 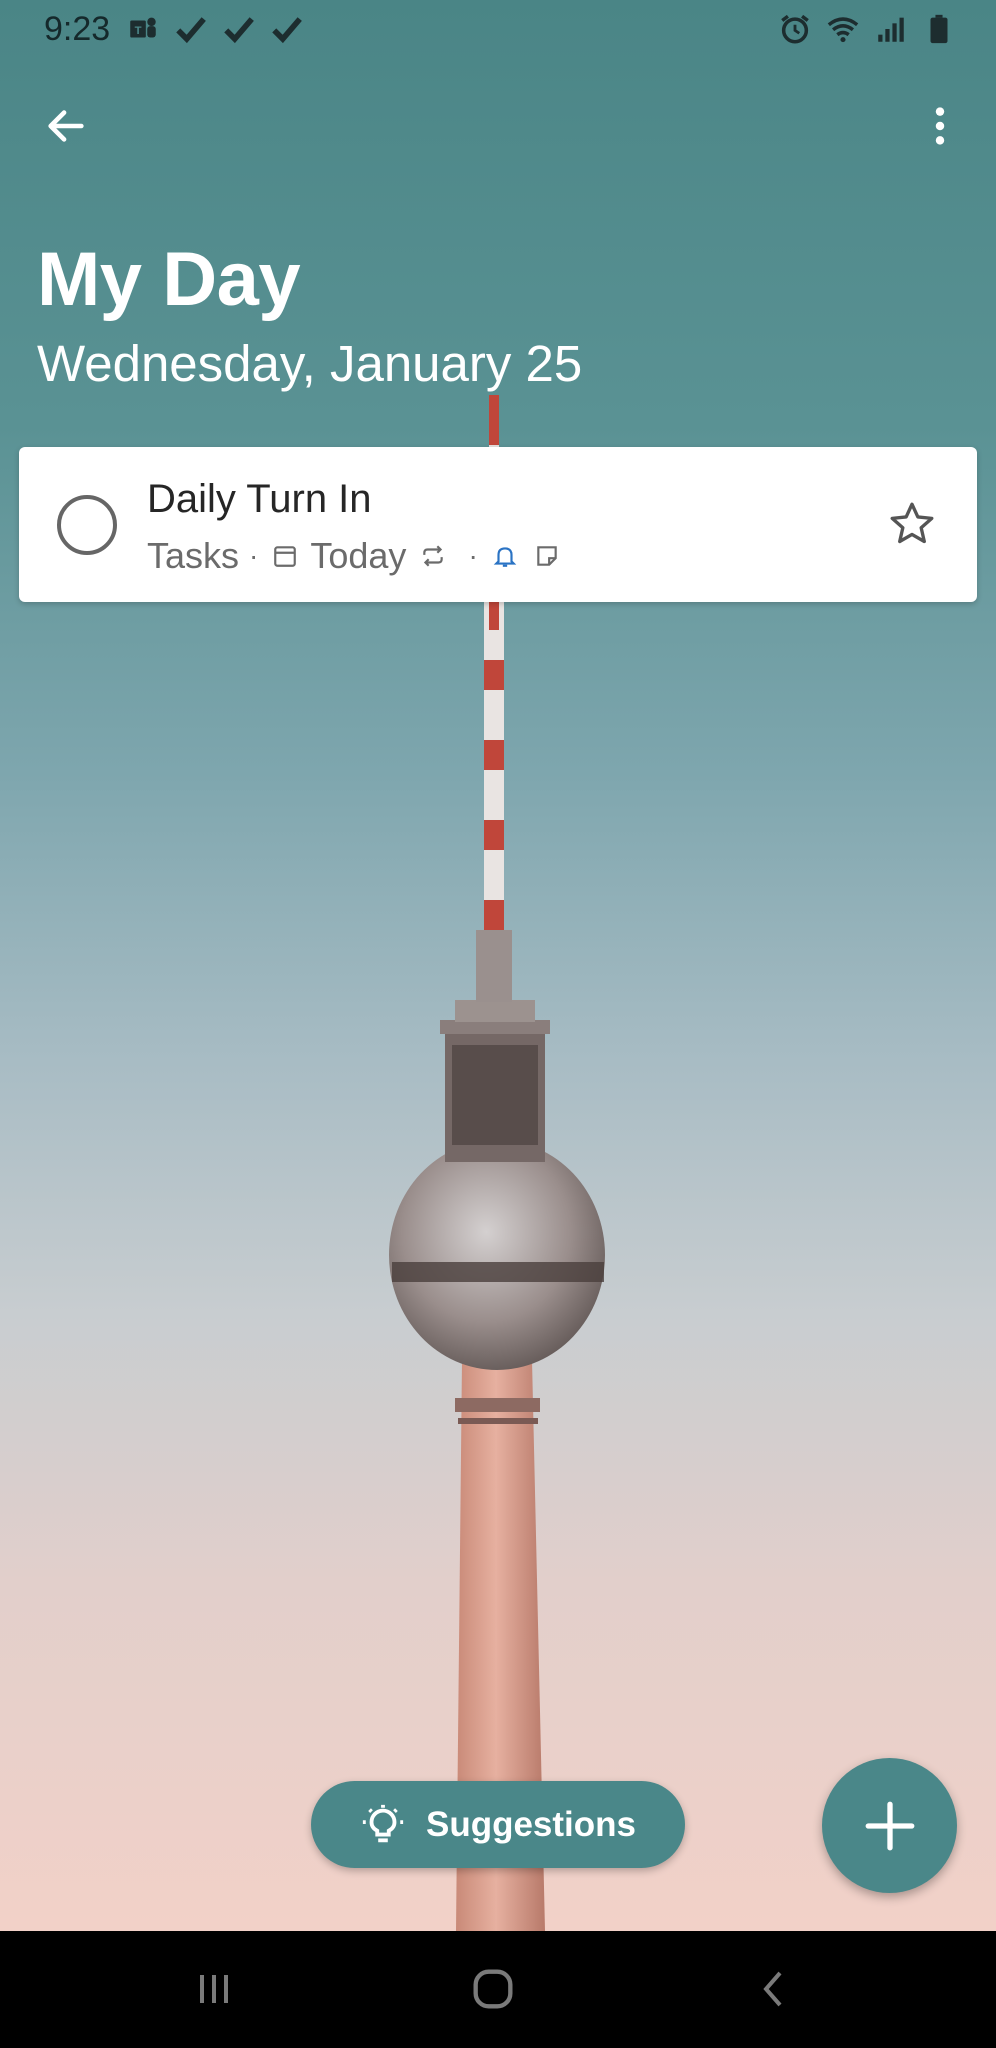 I want to click on alarm-icon, so click(x=795, y=29).